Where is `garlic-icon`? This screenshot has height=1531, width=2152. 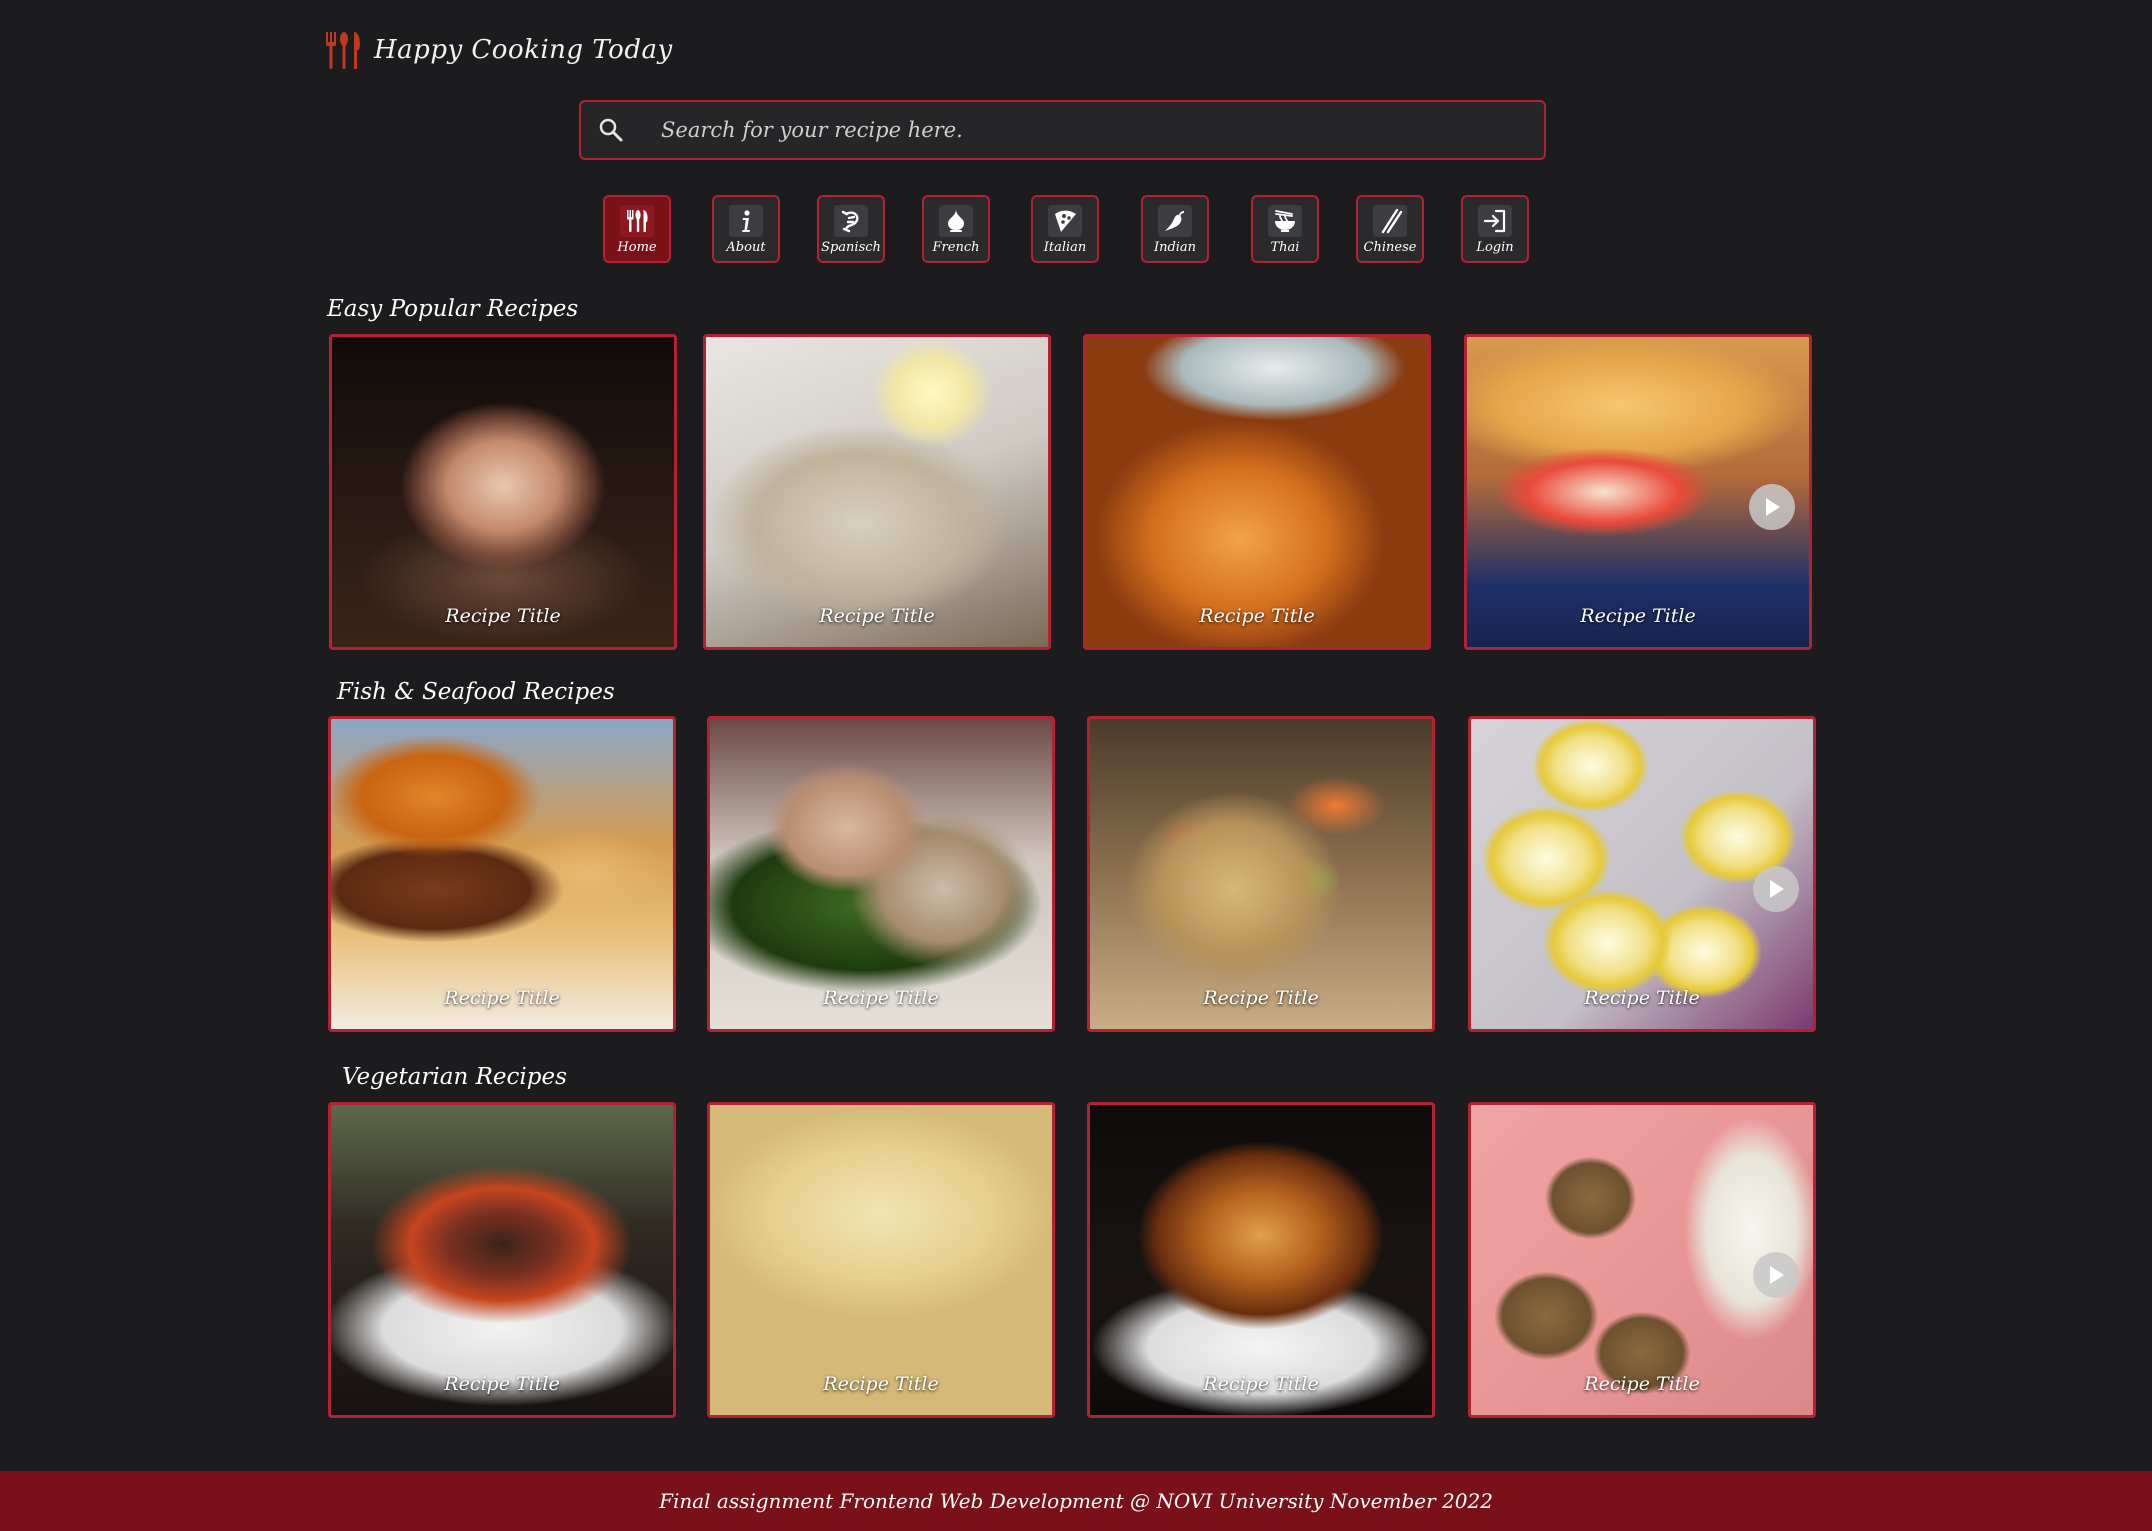 garlic-icon is located at coordinates (956, 221).